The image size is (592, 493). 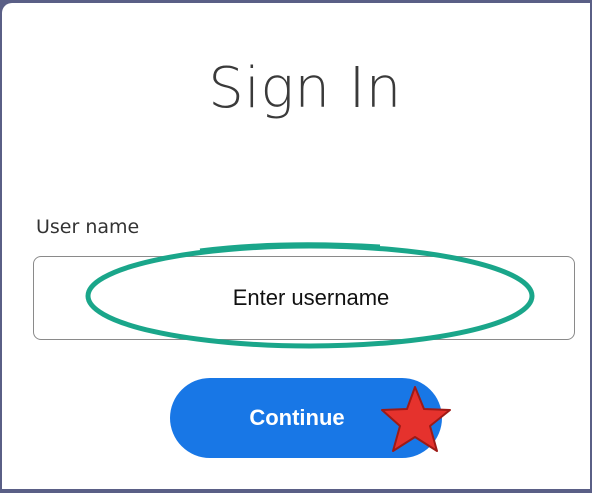 I want to click on continue-label: Continue, so click(x=297, y=417).